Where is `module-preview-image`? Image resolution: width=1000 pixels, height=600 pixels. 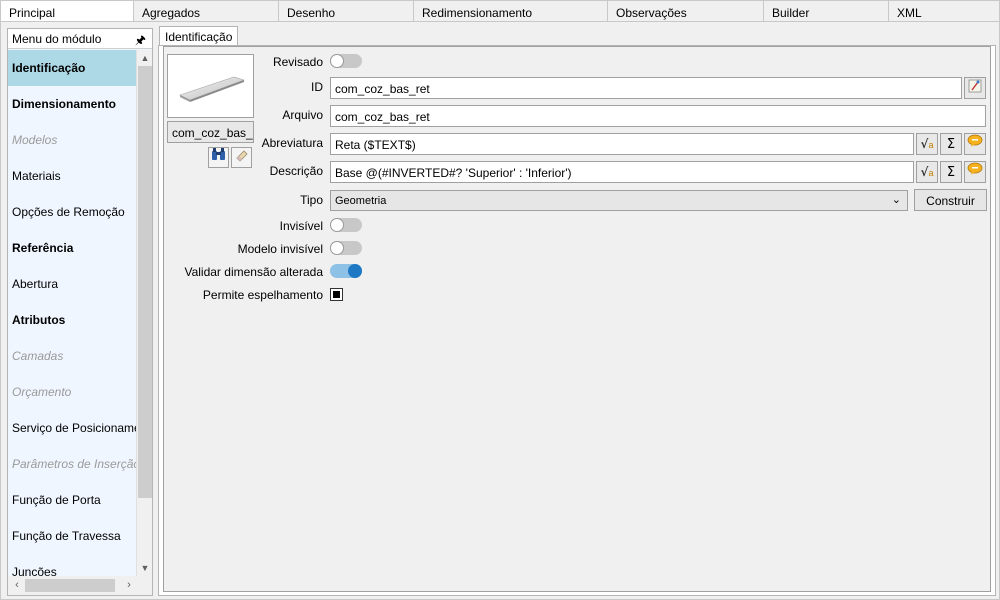
module-preview-image is located at coordinates (210, 86).